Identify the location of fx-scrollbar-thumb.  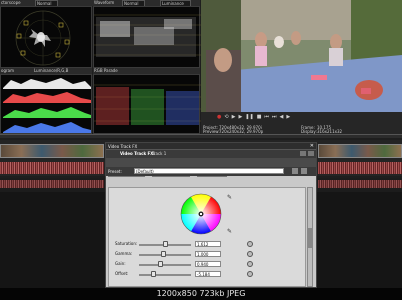
(310, 238).